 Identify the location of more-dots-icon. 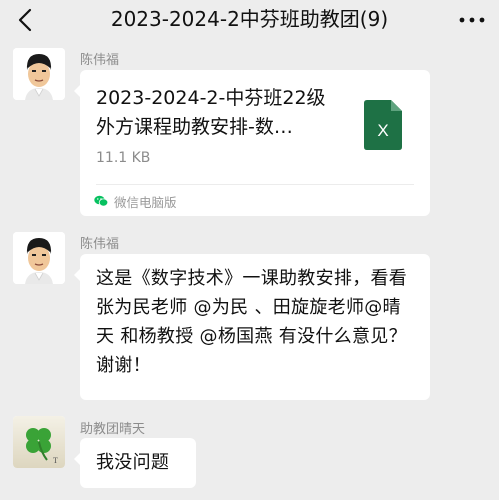
(472, 20).